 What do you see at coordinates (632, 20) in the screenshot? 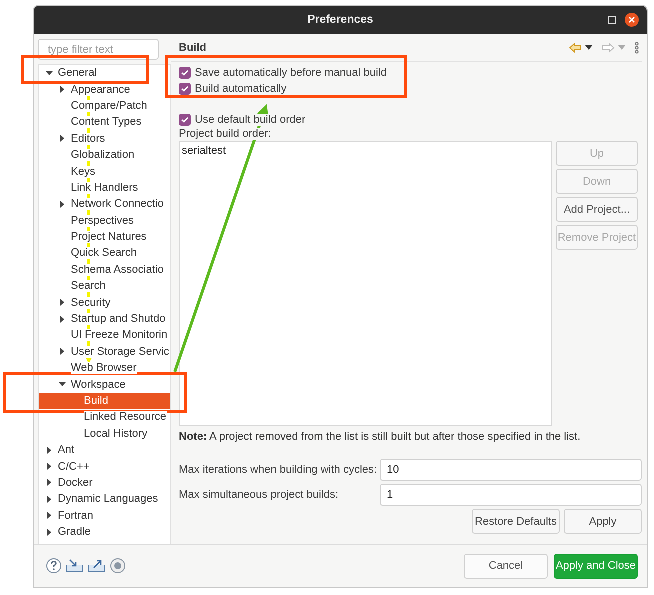
I see `close-icon` at bounding box center [632, 20].